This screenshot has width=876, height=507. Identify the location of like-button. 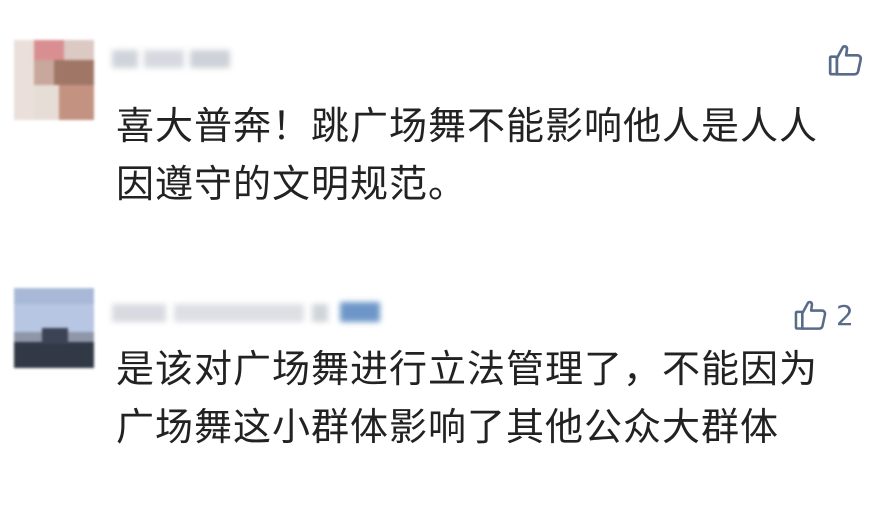
(849, 60).